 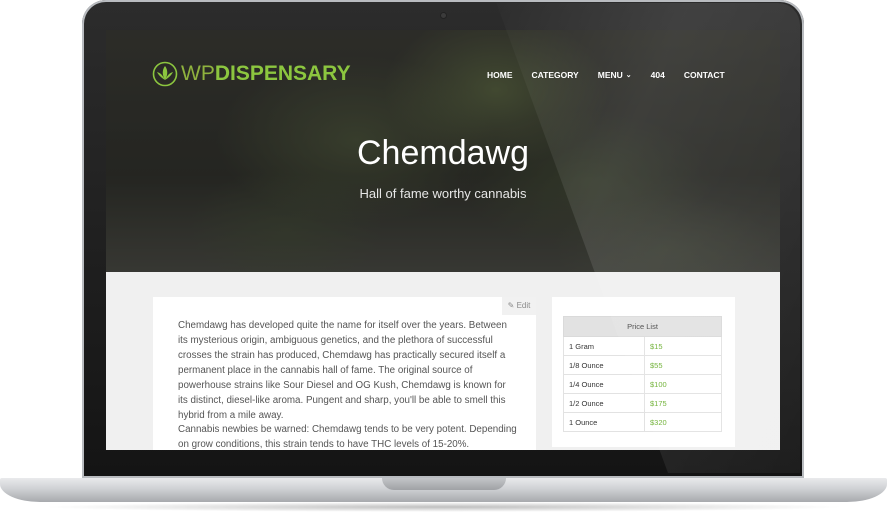 What do you see at coordinates (443, 507) in the screenshot?
I see `laptop-shadow` at bounding box center [443, 507].